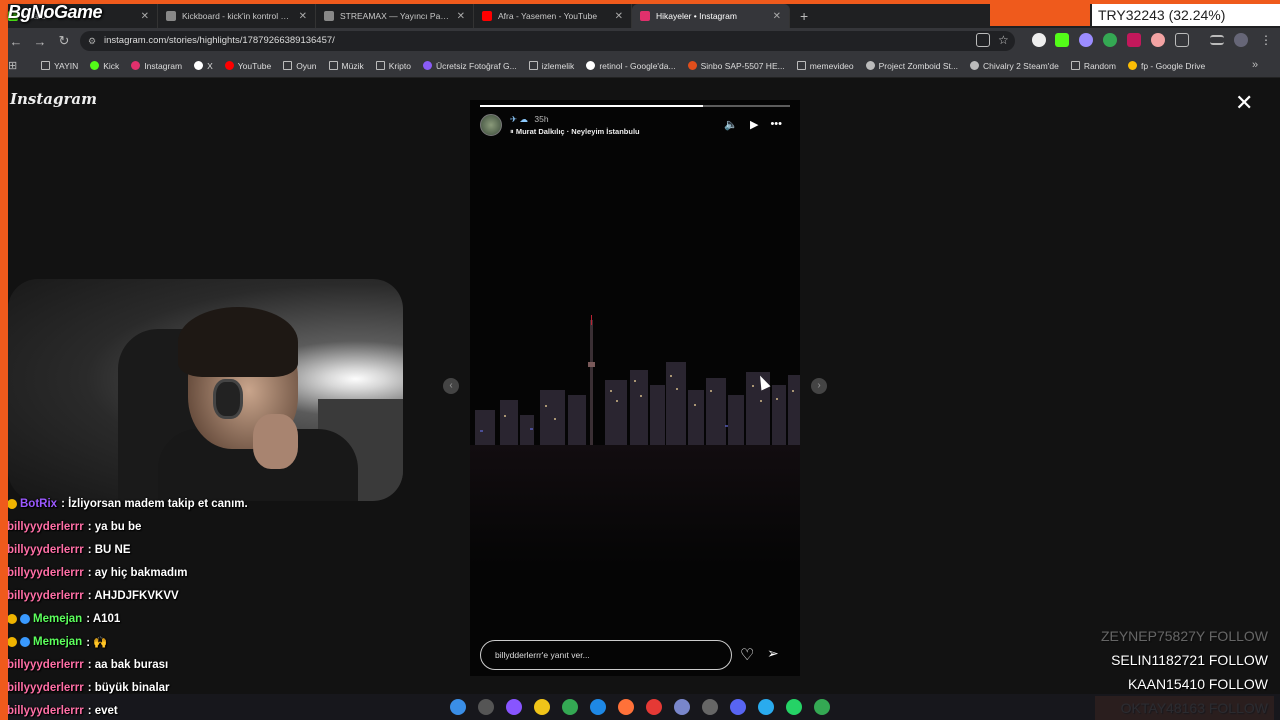  What do you see at coordinates (451, 386) in the screenshot?
I see `previous-story-button: ‹` at bounding box center [451, 386].